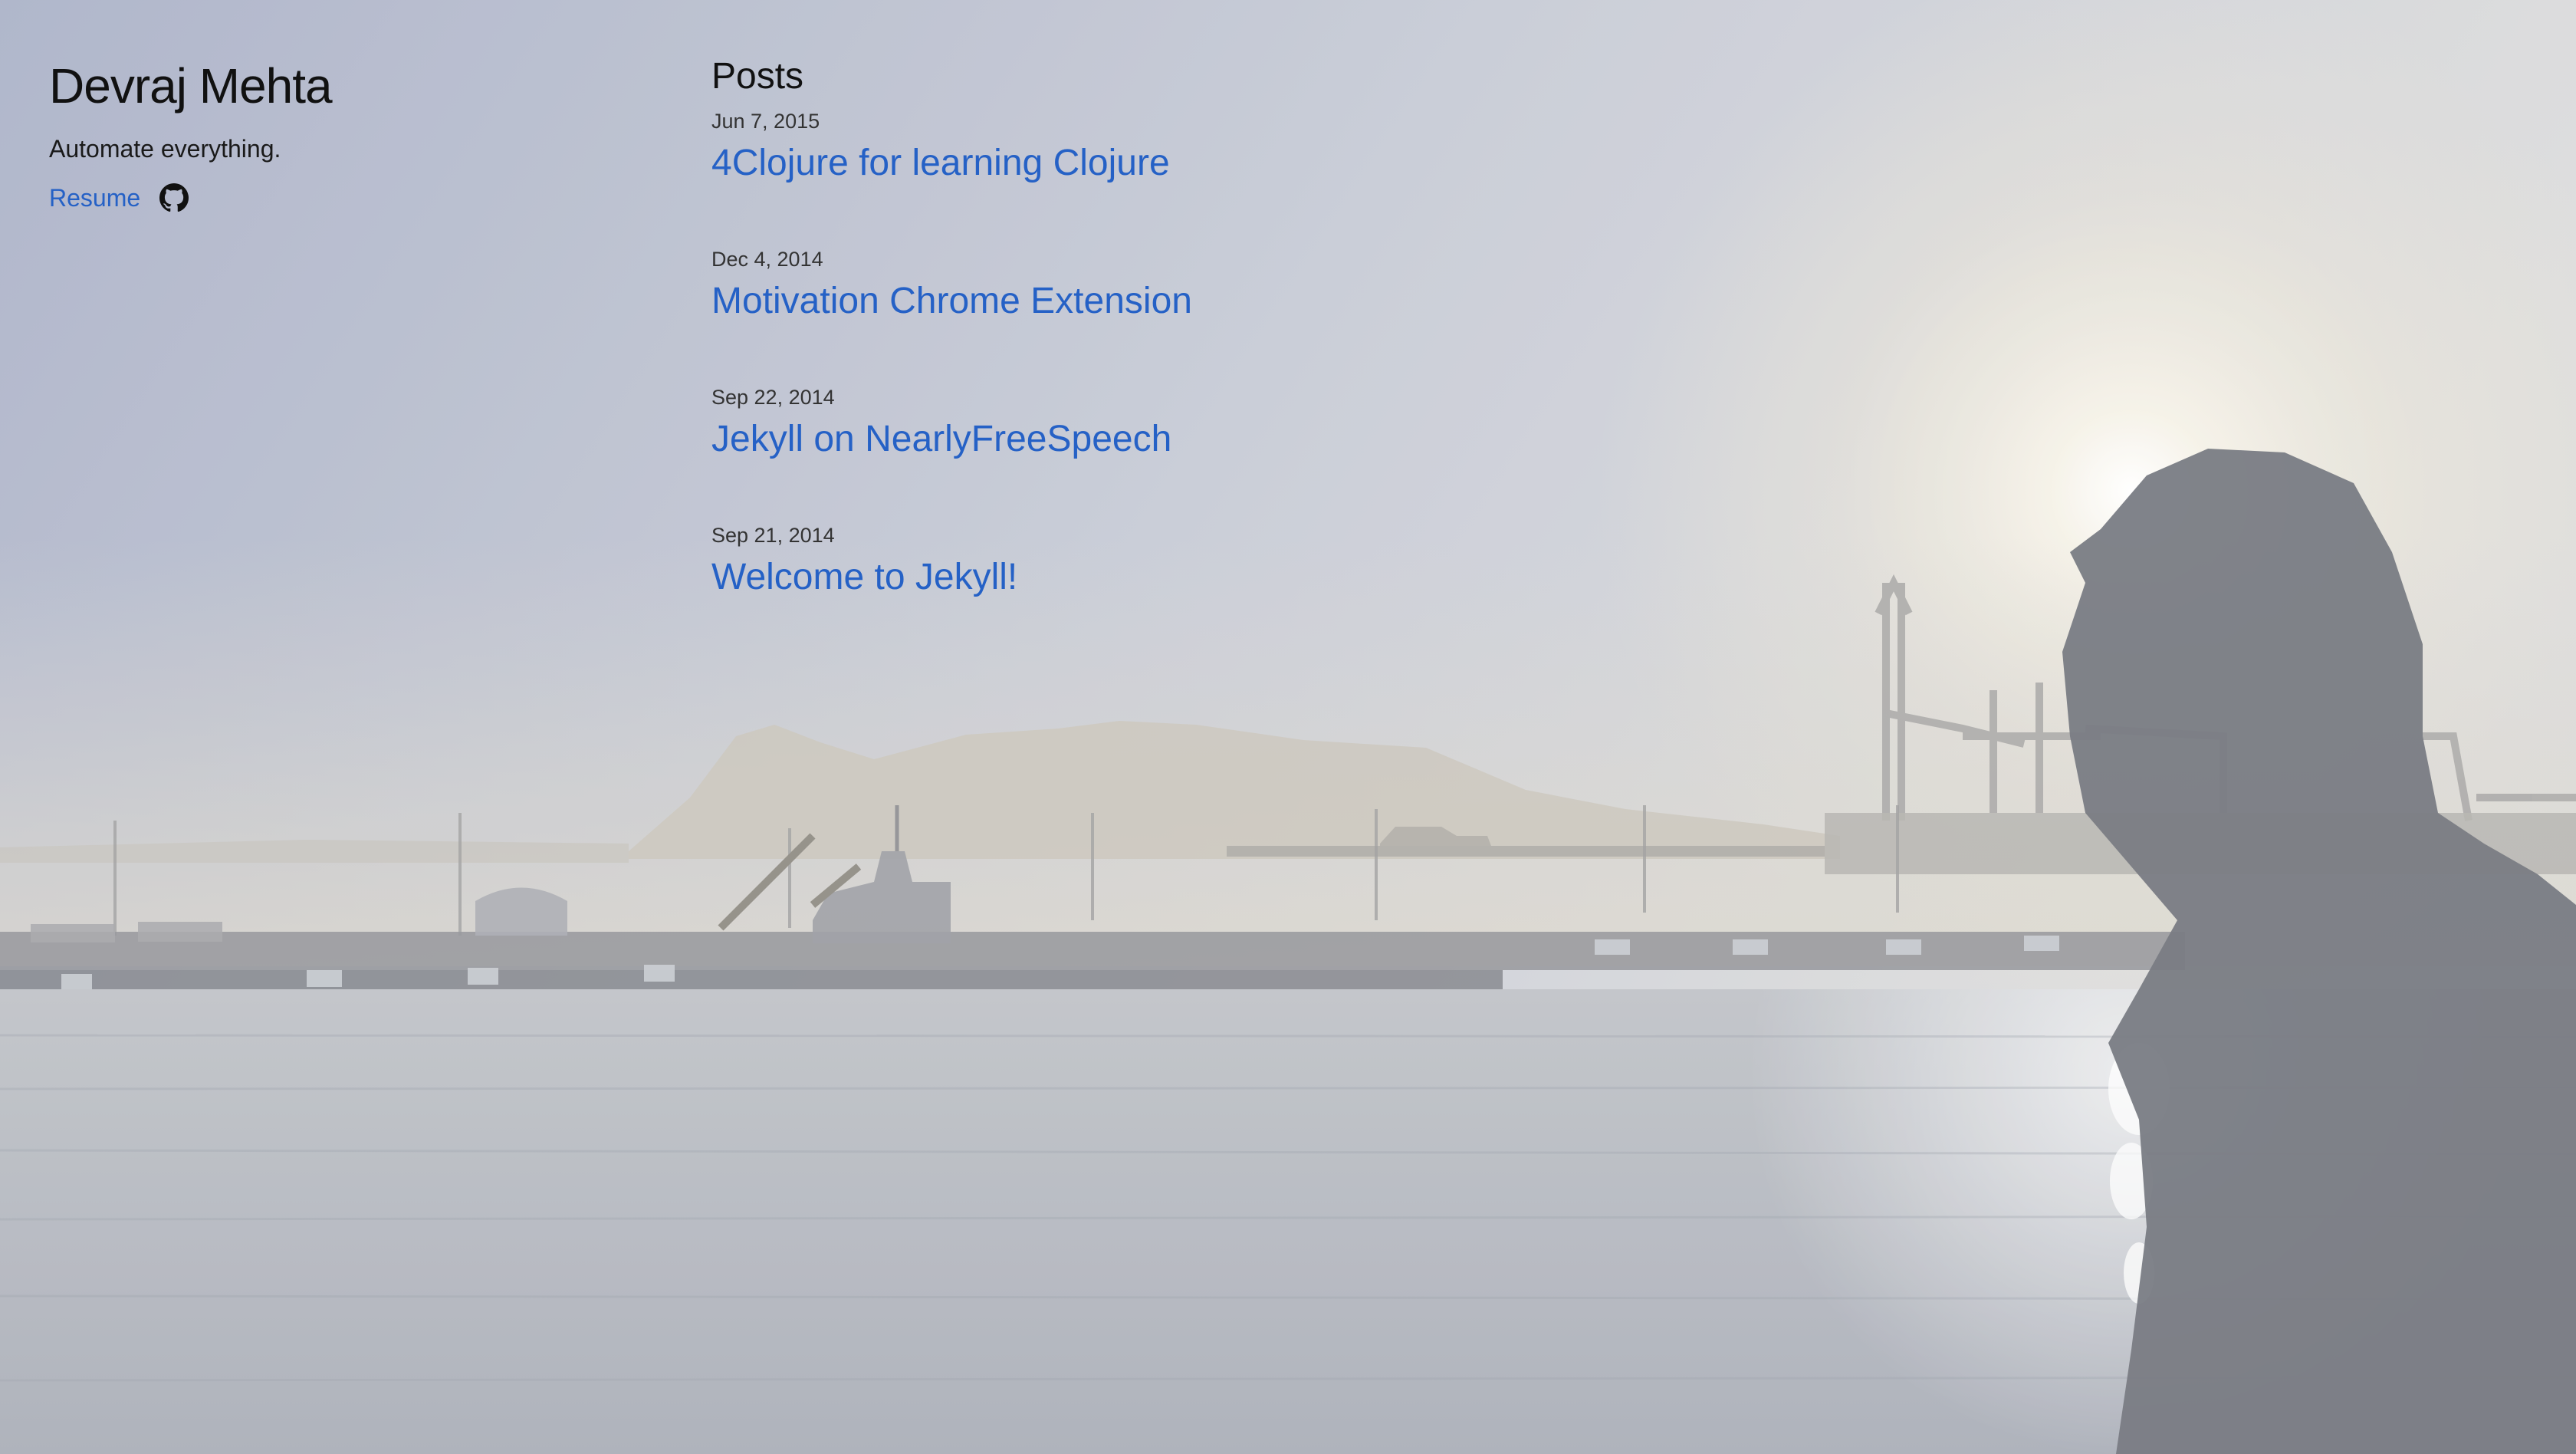 The width and height of the screenshot is (2576, 1454). I want to click on site-tagline: Automate everything., so click(165, 149).